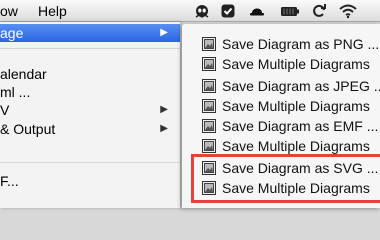  What do you see at coordinates (90, 129) in the screenshot?
I see `menu-item-output: & Output ▶` at bounding box center [90, 129].